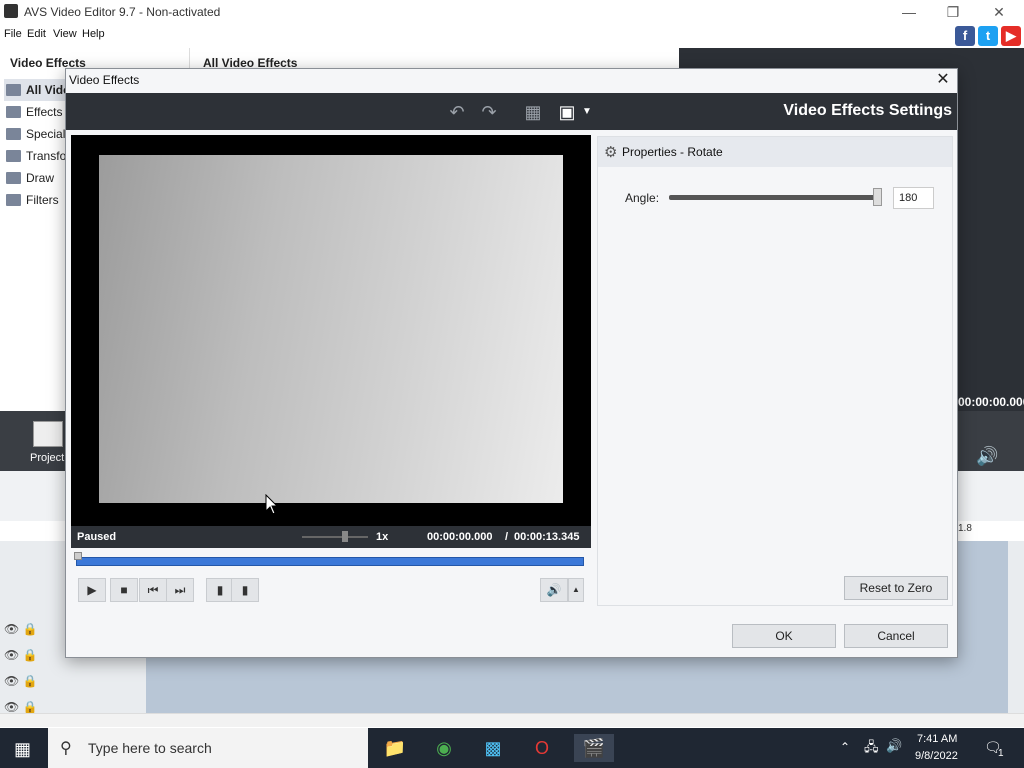 This screenshot has width=1024, height=768. I want to click on time-current: 00:00:00.000, so click(460, 537).